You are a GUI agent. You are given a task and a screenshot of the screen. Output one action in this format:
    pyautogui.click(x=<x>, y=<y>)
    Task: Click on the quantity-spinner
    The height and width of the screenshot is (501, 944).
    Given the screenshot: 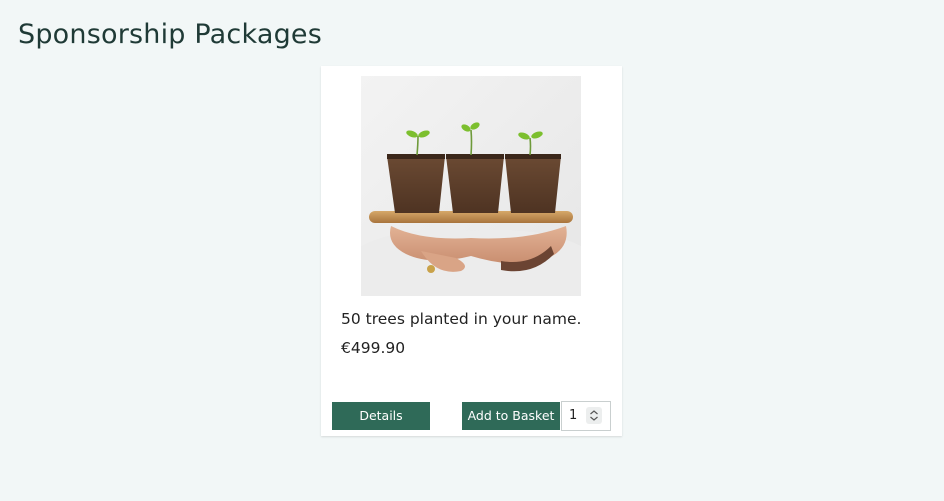 What is the action you would take?
    pyautogui.click(x=594, y=415)
    